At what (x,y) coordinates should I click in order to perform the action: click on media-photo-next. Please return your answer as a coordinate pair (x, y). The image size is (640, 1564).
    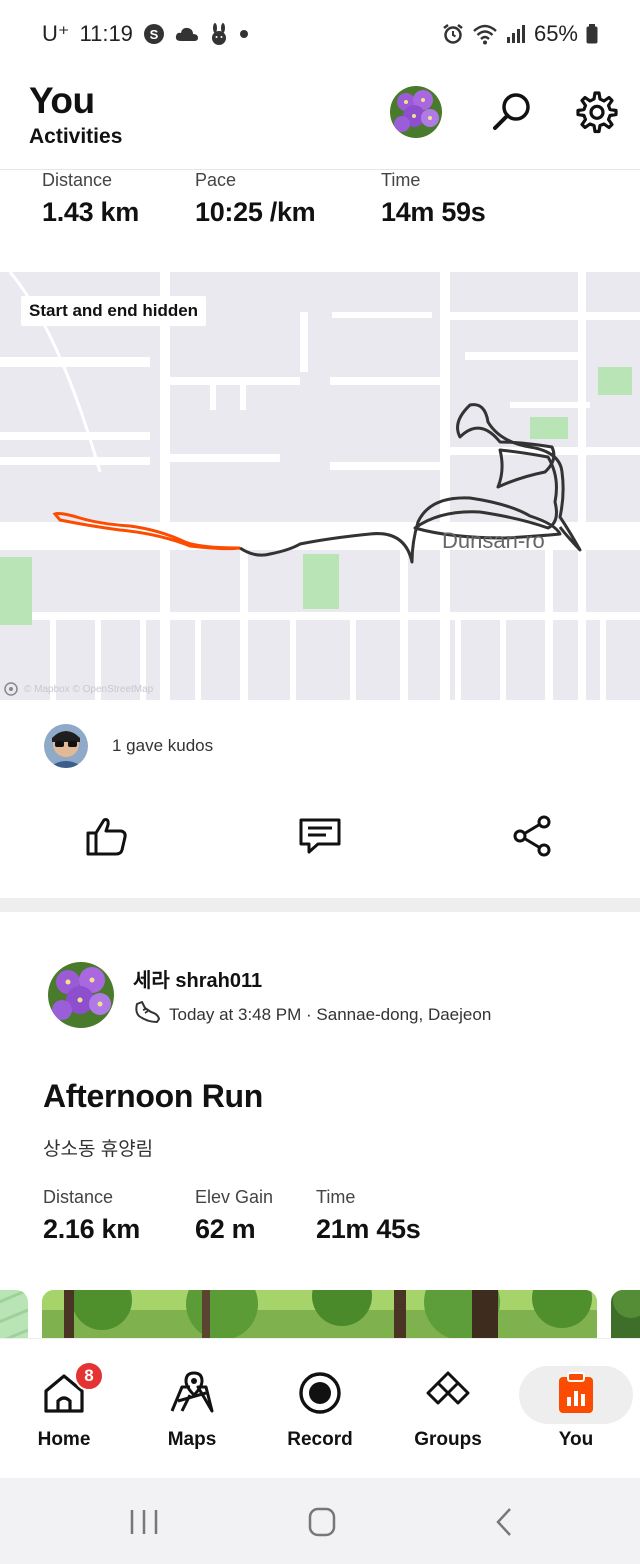
    Looking at the image, I should click on (625, 1314).